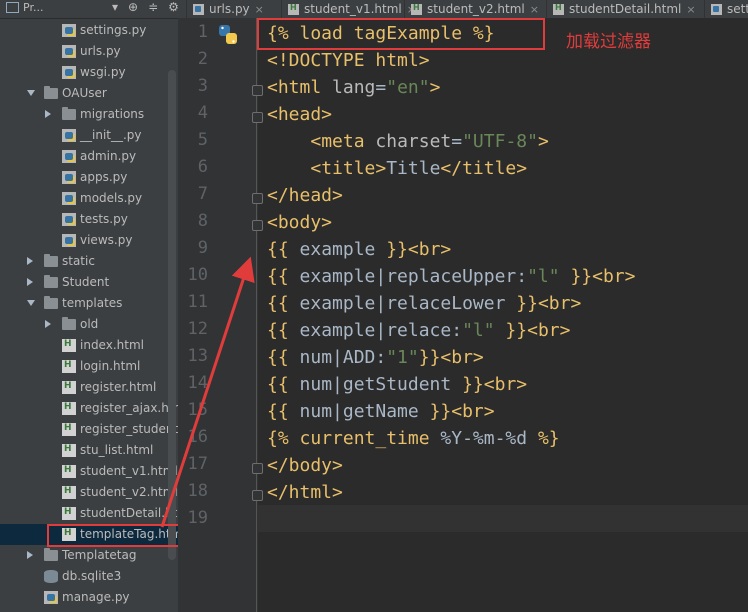  I want to click on tree-item: __init__.py, so click(89, 135).